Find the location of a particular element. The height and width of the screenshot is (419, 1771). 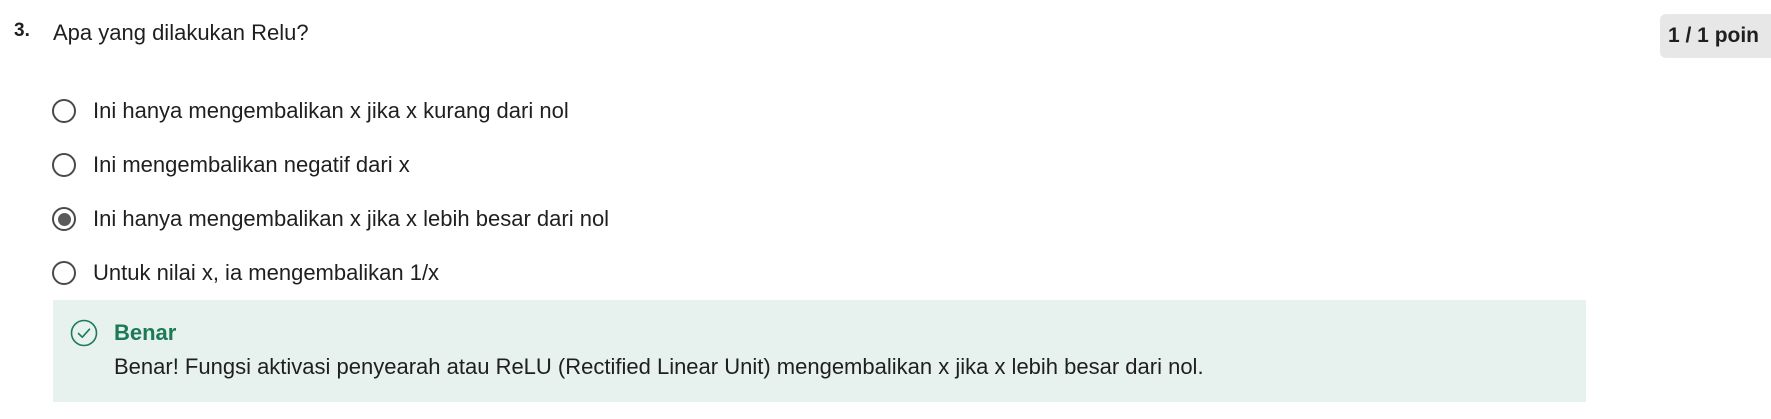

answer-option-4: Untuk nilai x, ia mengembalikan 1/x is located at coordinates (330, 273).